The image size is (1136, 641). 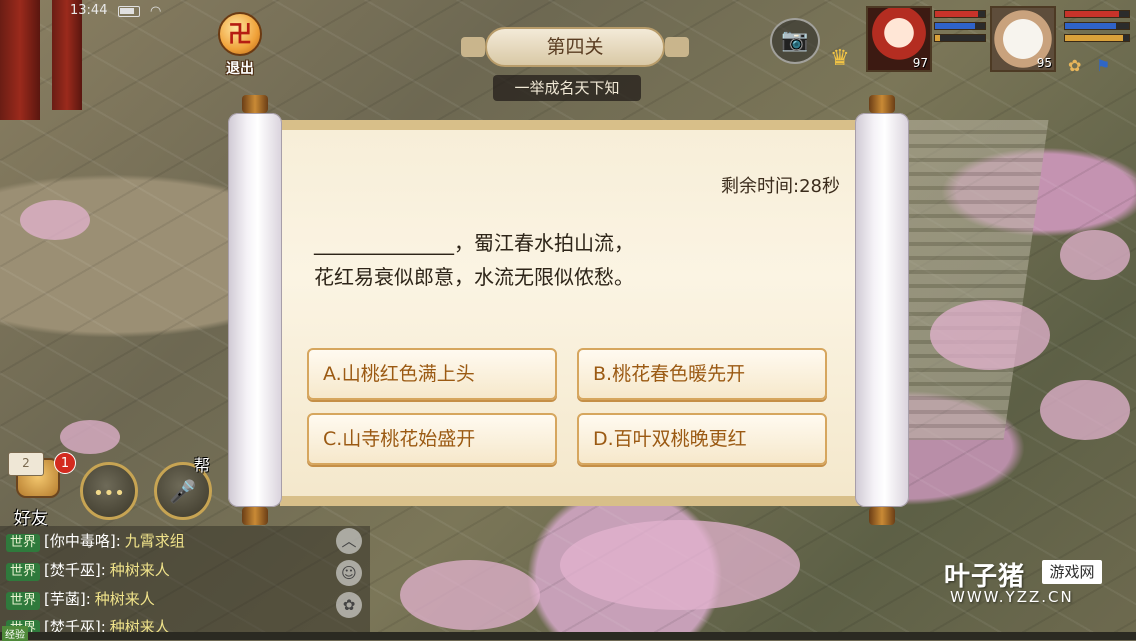 What do you see at coordinates (82, 541) in the screenshot?
I see `chat-sender: [你中毒咯]:` at bounding box center [82, 541].